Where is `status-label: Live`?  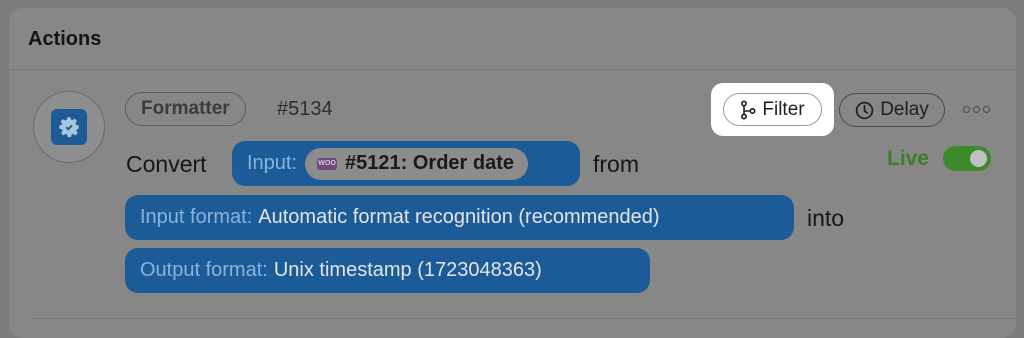
status-label: Live is located at coordinates (908, 158).